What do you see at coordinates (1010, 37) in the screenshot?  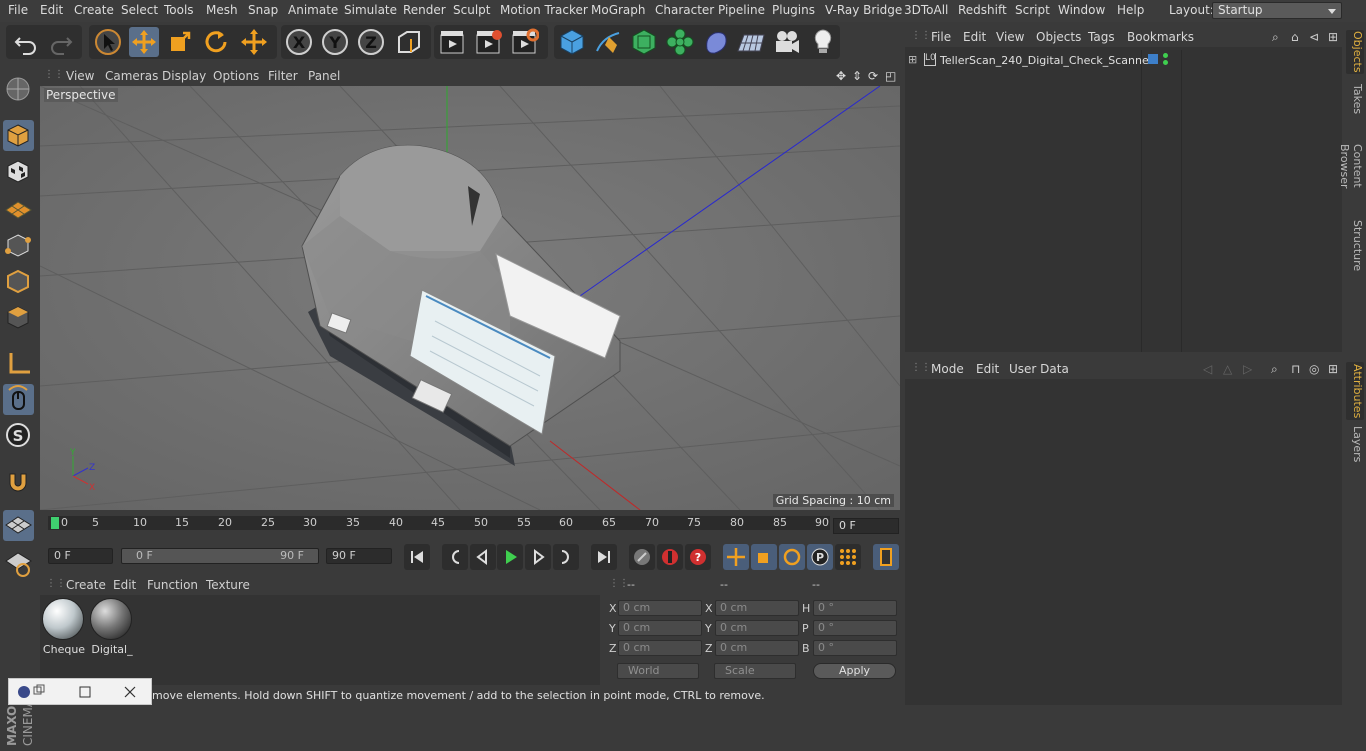 I see `object-menu-view: View` at bounding box center [1010, 37].